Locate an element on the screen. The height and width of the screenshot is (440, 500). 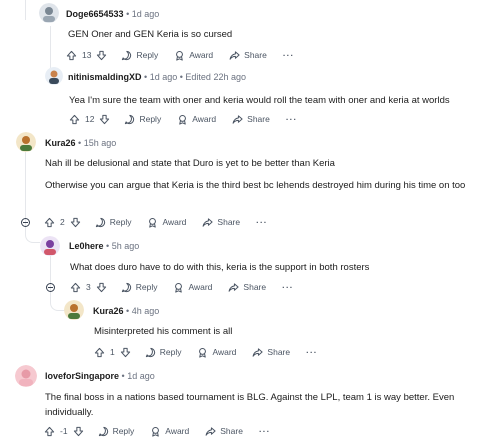
vote-group: 13 is located at coordinates (86, 55).